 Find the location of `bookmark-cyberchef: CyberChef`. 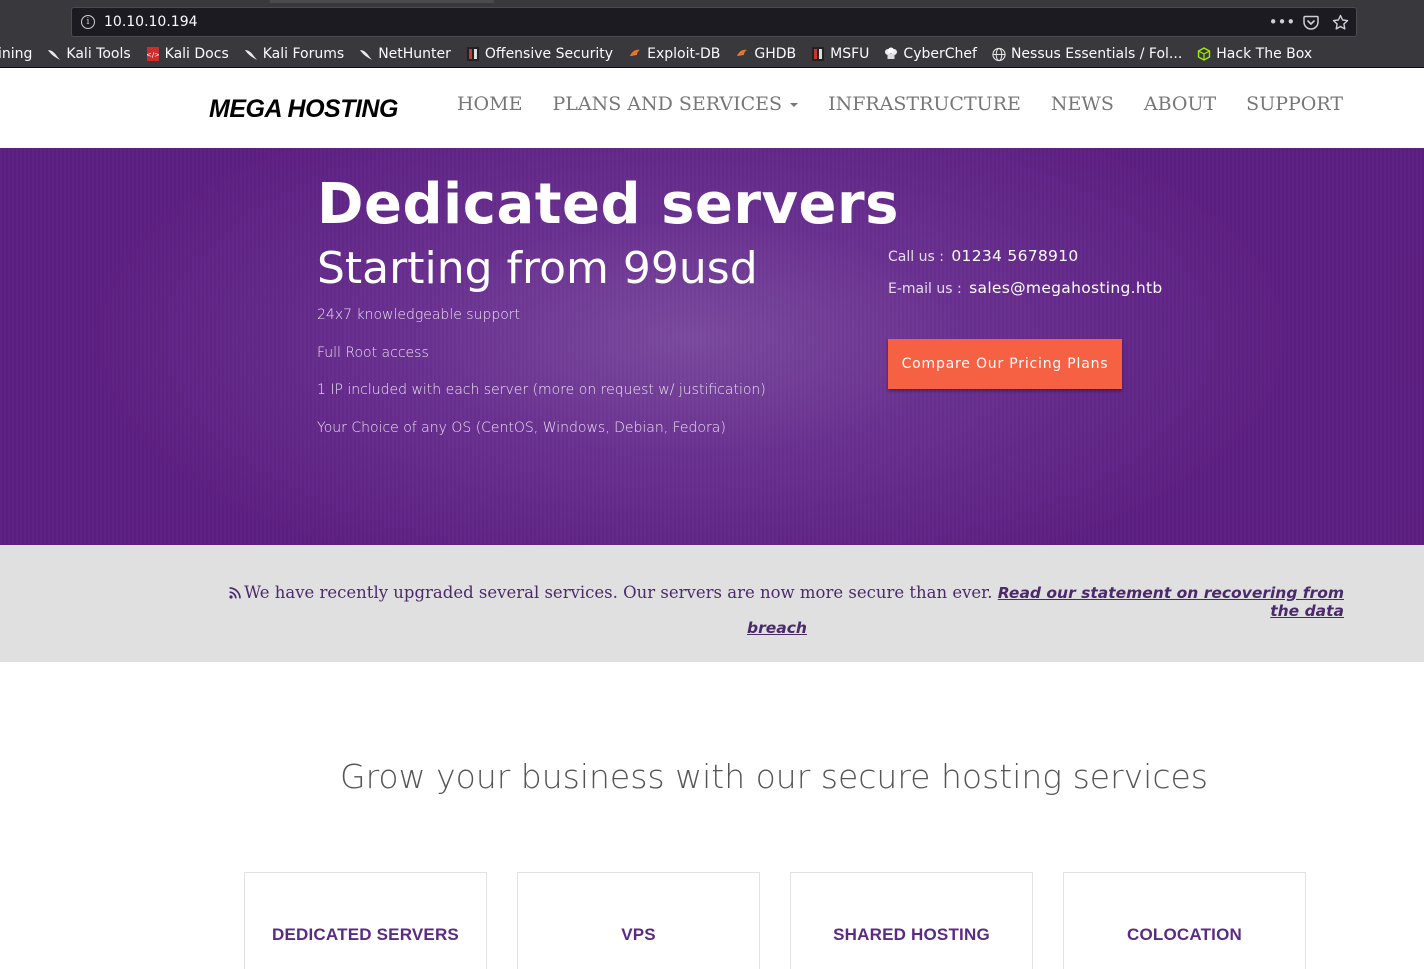

bookmark-cyberchef: CyberChef is located at coordinates (930, 54).